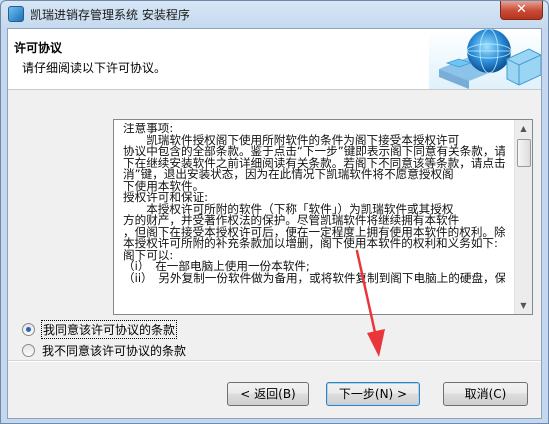  Describe the element at coordinates (109, 329) in the screenshot. I see `accept-label: 我同意该许可协议的条款` at that location.